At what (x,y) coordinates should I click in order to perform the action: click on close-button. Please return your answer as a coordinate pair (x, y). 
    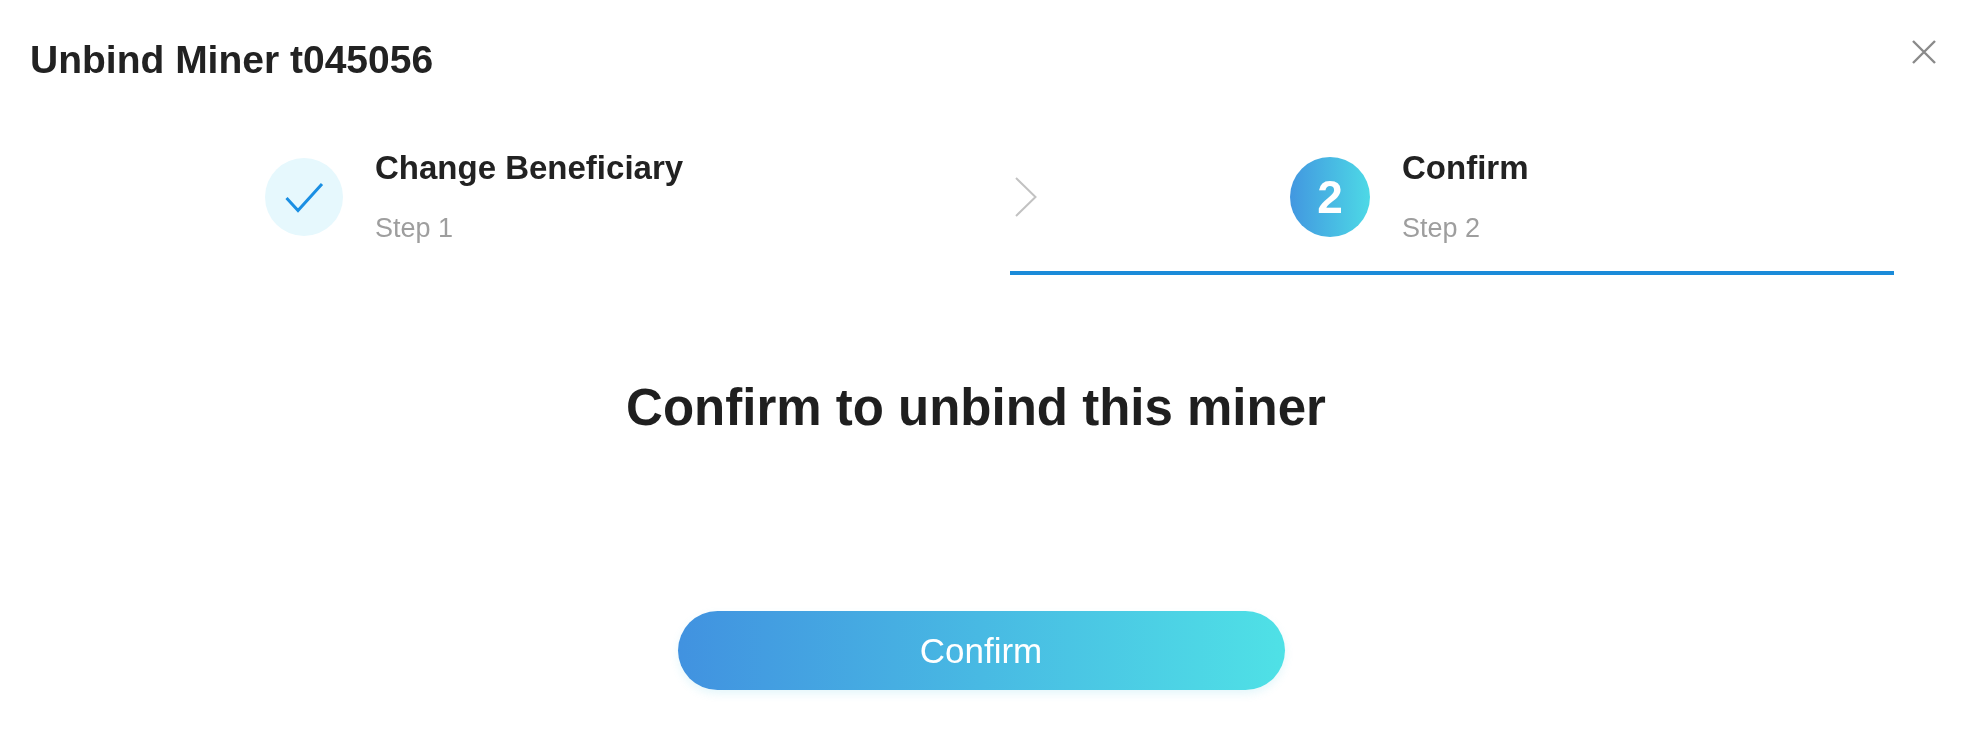
    Looking at the image, I should click on (1924, 52).